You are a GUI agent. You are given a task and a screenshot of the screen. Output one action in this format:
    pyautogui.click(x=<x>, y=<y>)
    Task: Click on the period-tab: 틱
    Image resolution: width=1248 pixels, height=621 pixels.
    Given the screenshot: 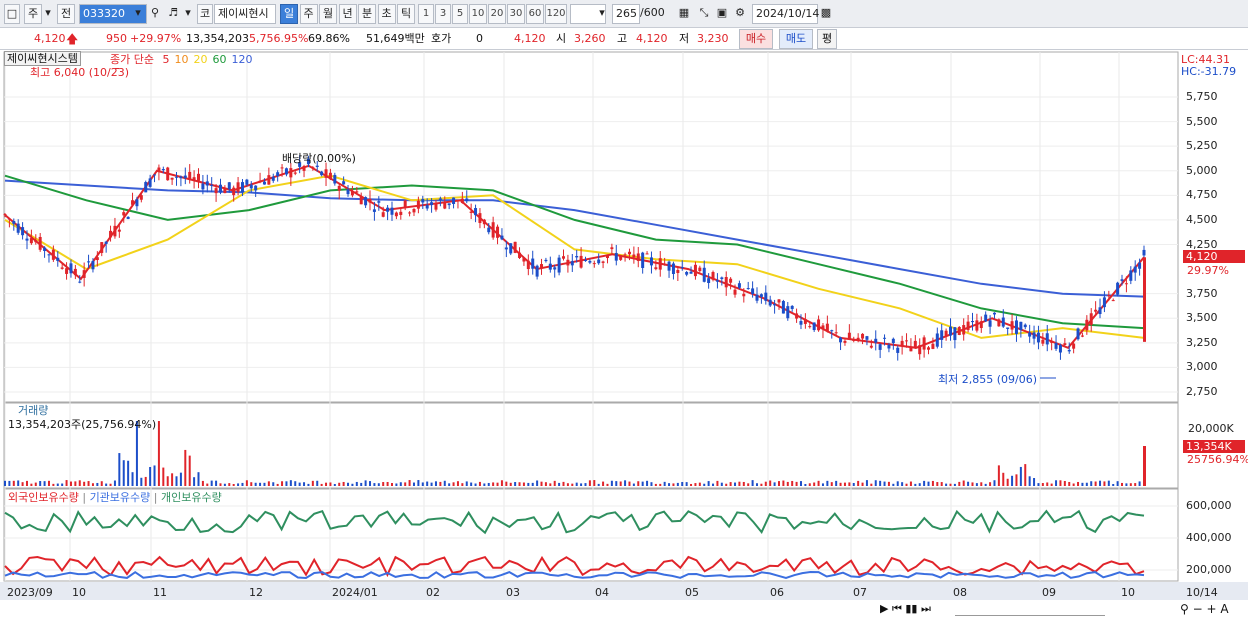 What is the action you would take?
    pyautogui.click(x=406, y=14)
    